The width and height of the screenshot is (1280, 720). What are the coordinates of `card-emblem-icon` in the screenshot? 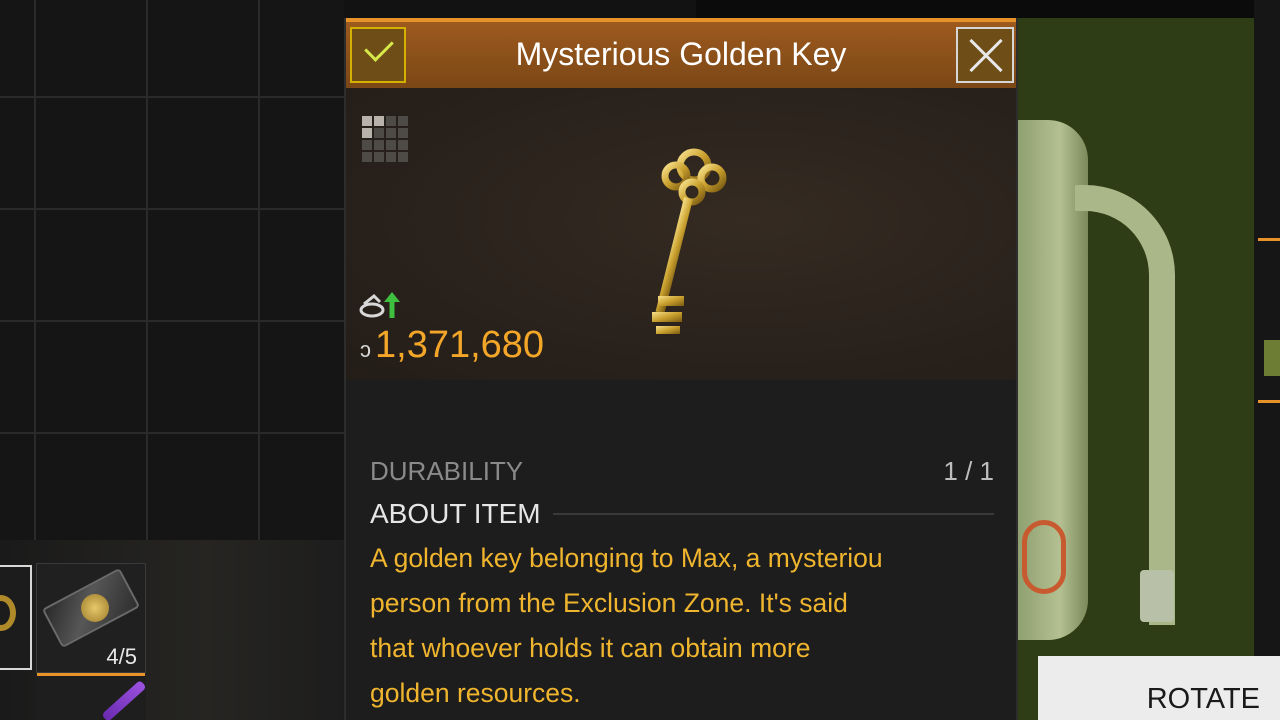 It's located at (95, 608).